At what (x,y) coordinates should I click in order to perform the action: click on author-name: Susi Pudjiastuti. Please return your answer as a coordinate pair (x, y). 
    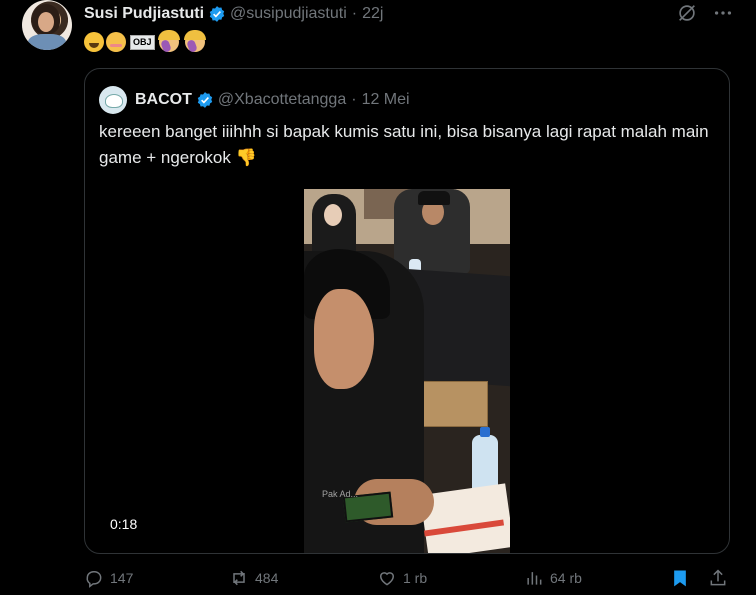
    Looking at the image, I should click on (144, 14).